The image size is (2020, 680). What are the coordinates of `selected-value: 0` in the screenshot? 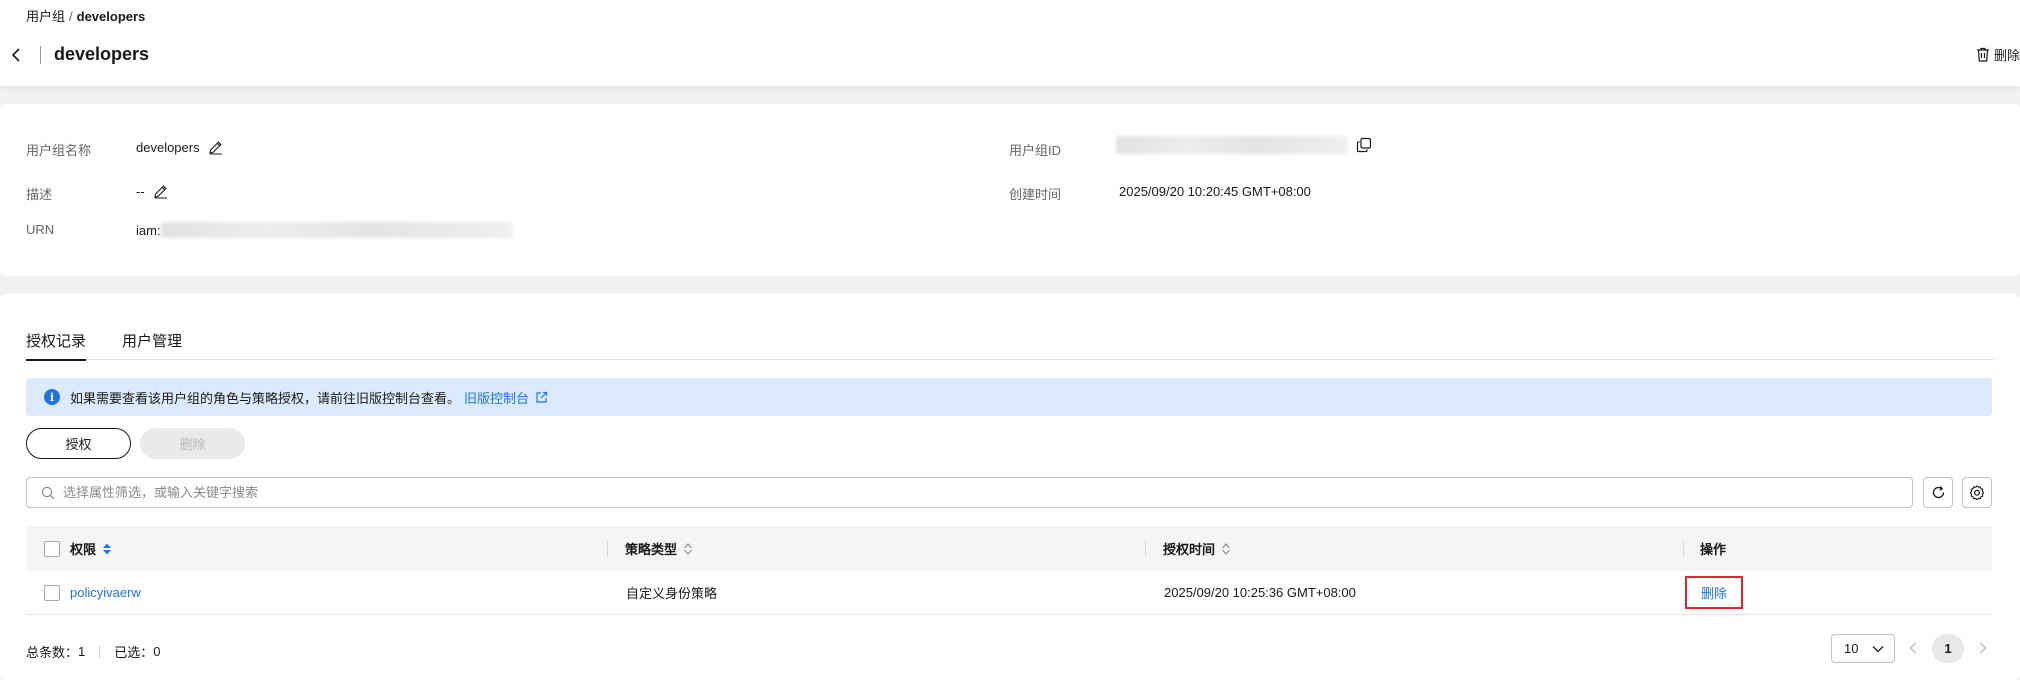 It's located at (157, 651).